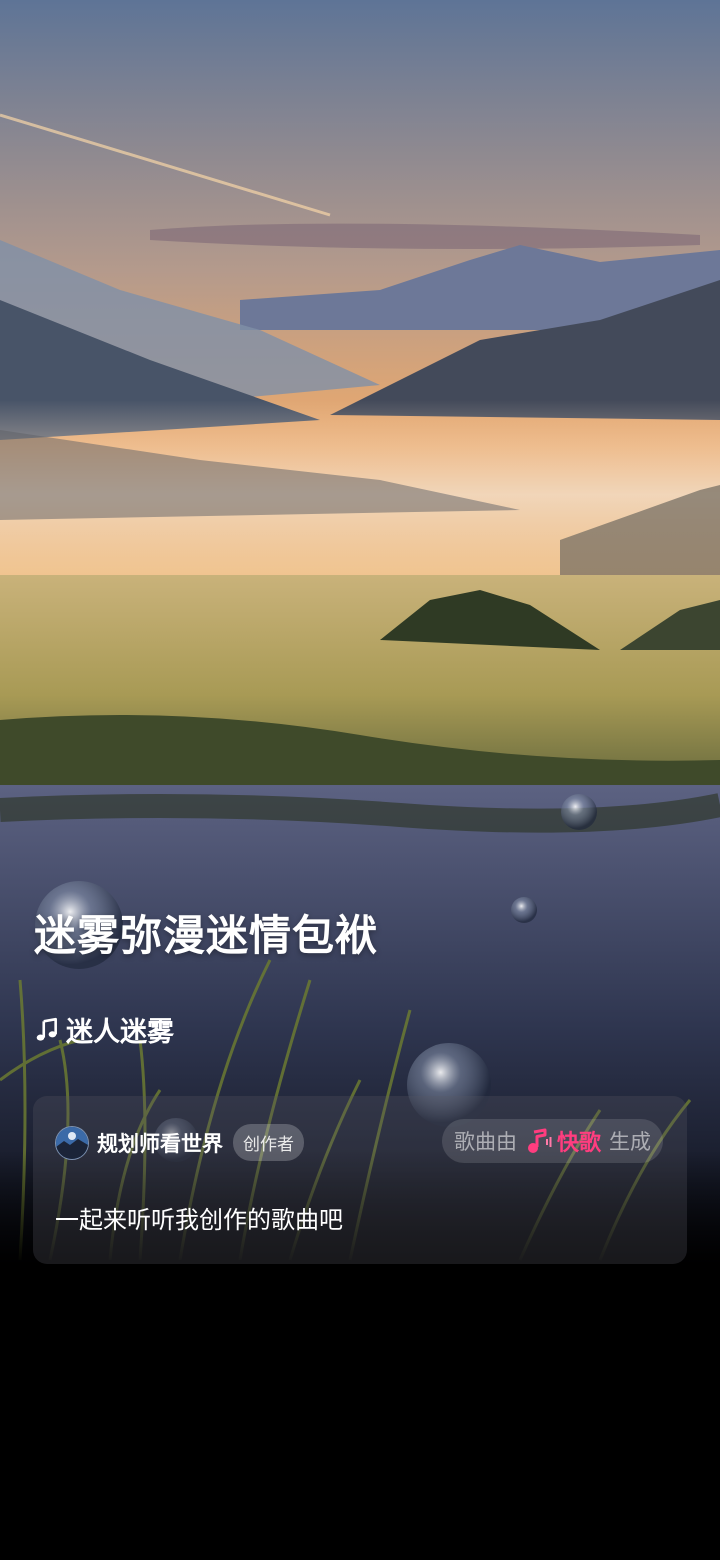 The width and height of the screenshot is (720, 1560). Describe the element at coordinates (199, 1220) in the screenshot. I see `song-description: 一起来听听我创作的歌曲吧` at that location.